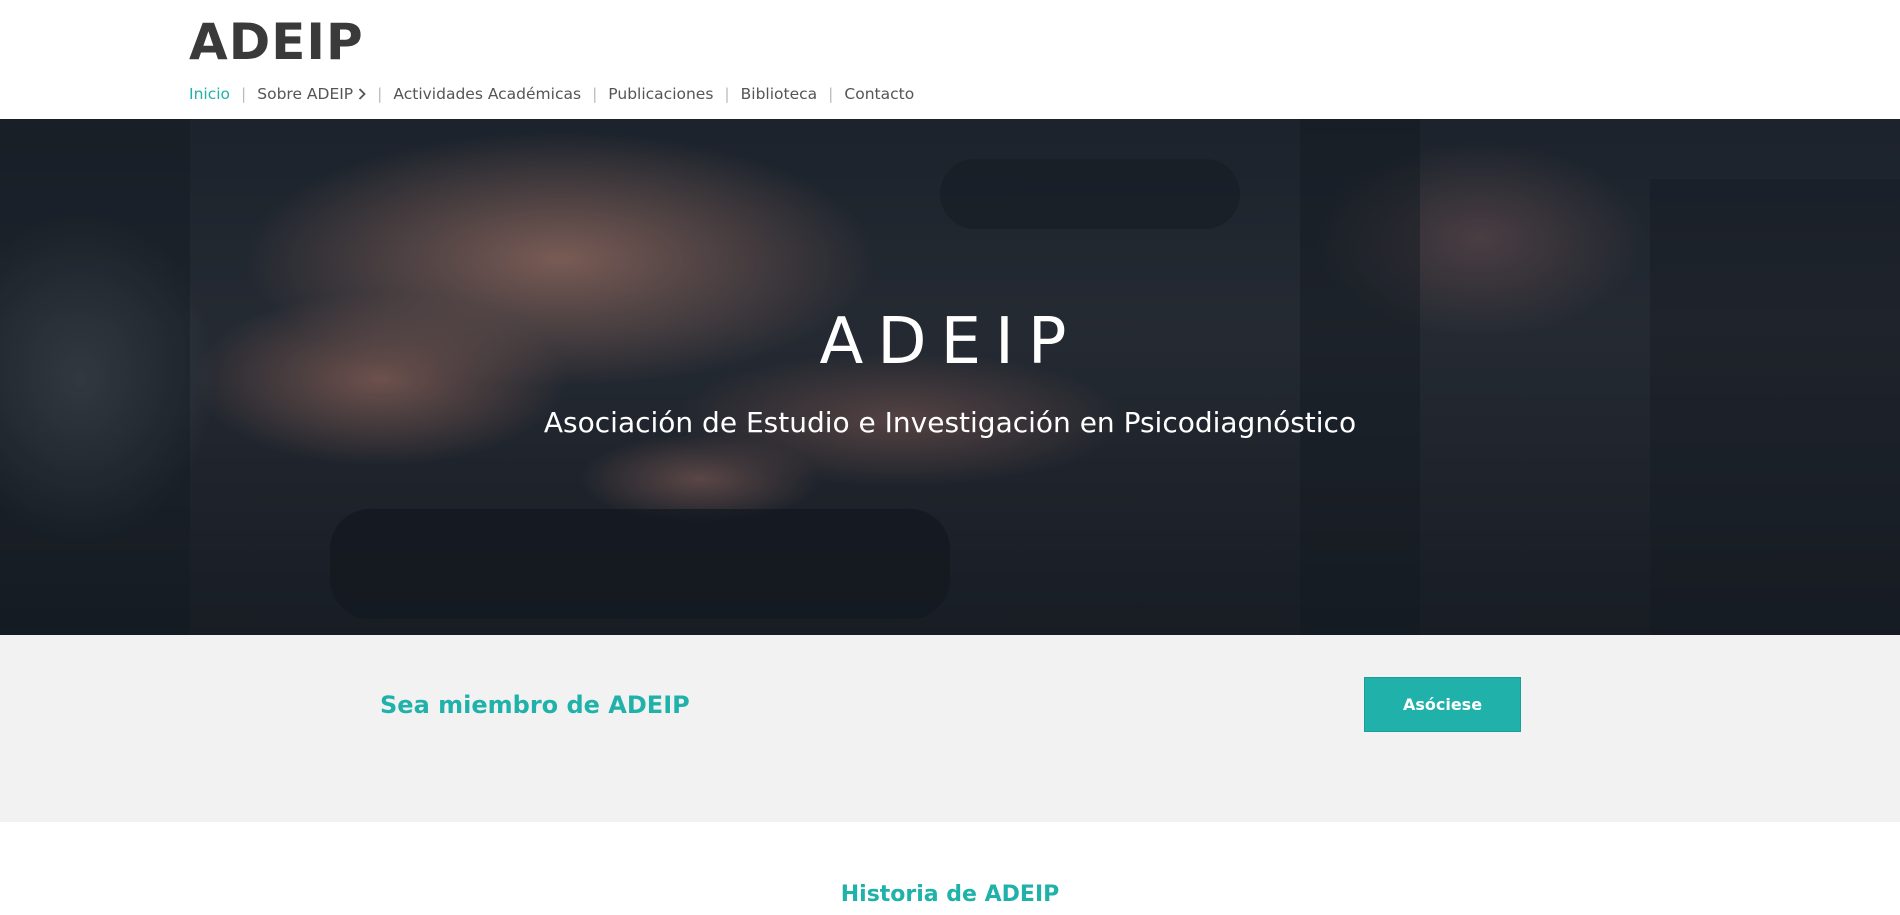 This screenshot has width=1900, height=915. Describe the element at coordinates (950, 894) in the screenshot. I see `history-title: Historia de ADEIP` at that location.